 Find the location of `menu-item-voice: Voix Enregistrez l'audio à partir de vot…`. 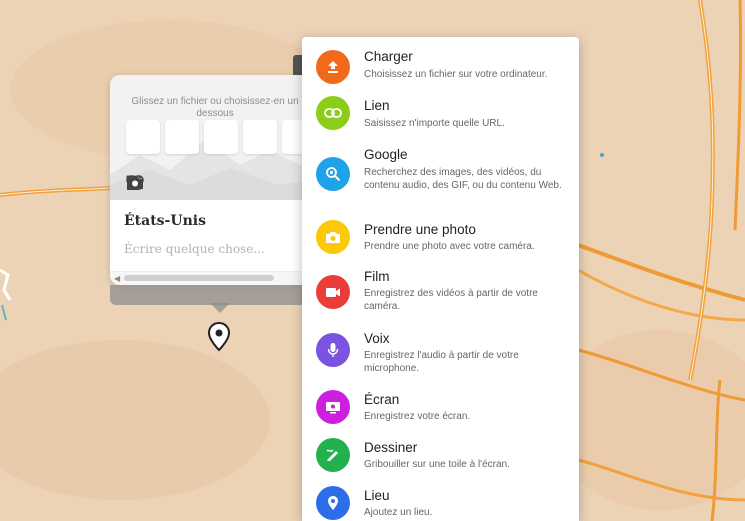

menu-item-voice: Voix Enregistrez l'audio à partir de vot… is located at coordinates (440, 356).